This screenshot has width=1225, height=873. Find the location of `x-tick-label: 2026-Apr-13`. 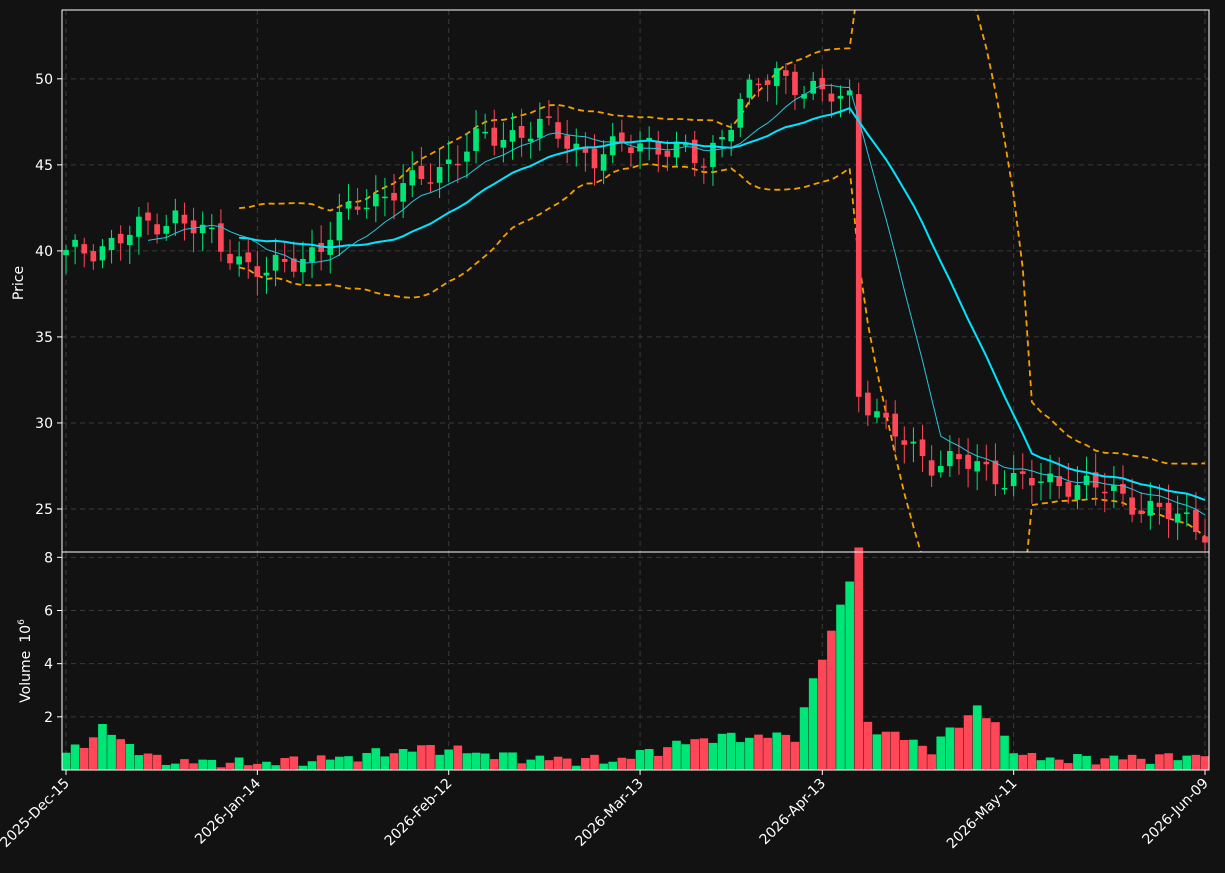

x-tick-label: 2026-Apr-13 is located at coordinates (793, 812).